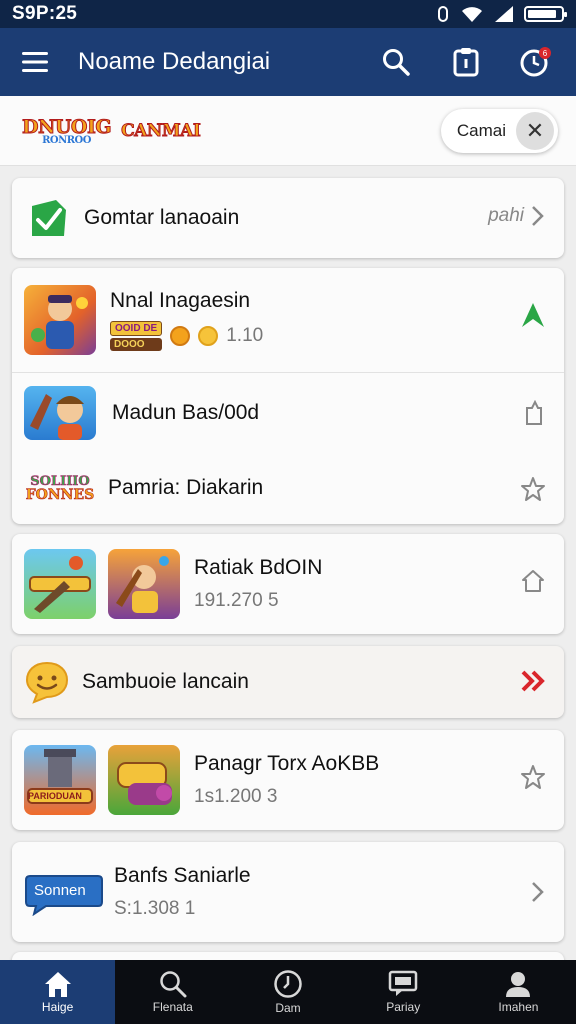 The width and height of the screenshot is (576, 1024). I want to click on clipboard-button, so click(466, 62).